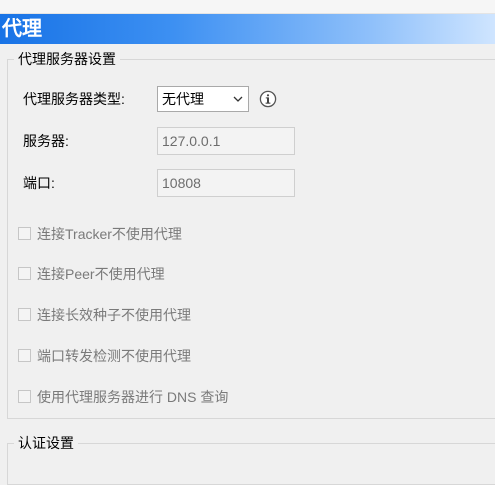  Describe the element at coordinates (74, 99) in the screenshot. I see `proxy-type-label: 代理服务器类型:` at that location.